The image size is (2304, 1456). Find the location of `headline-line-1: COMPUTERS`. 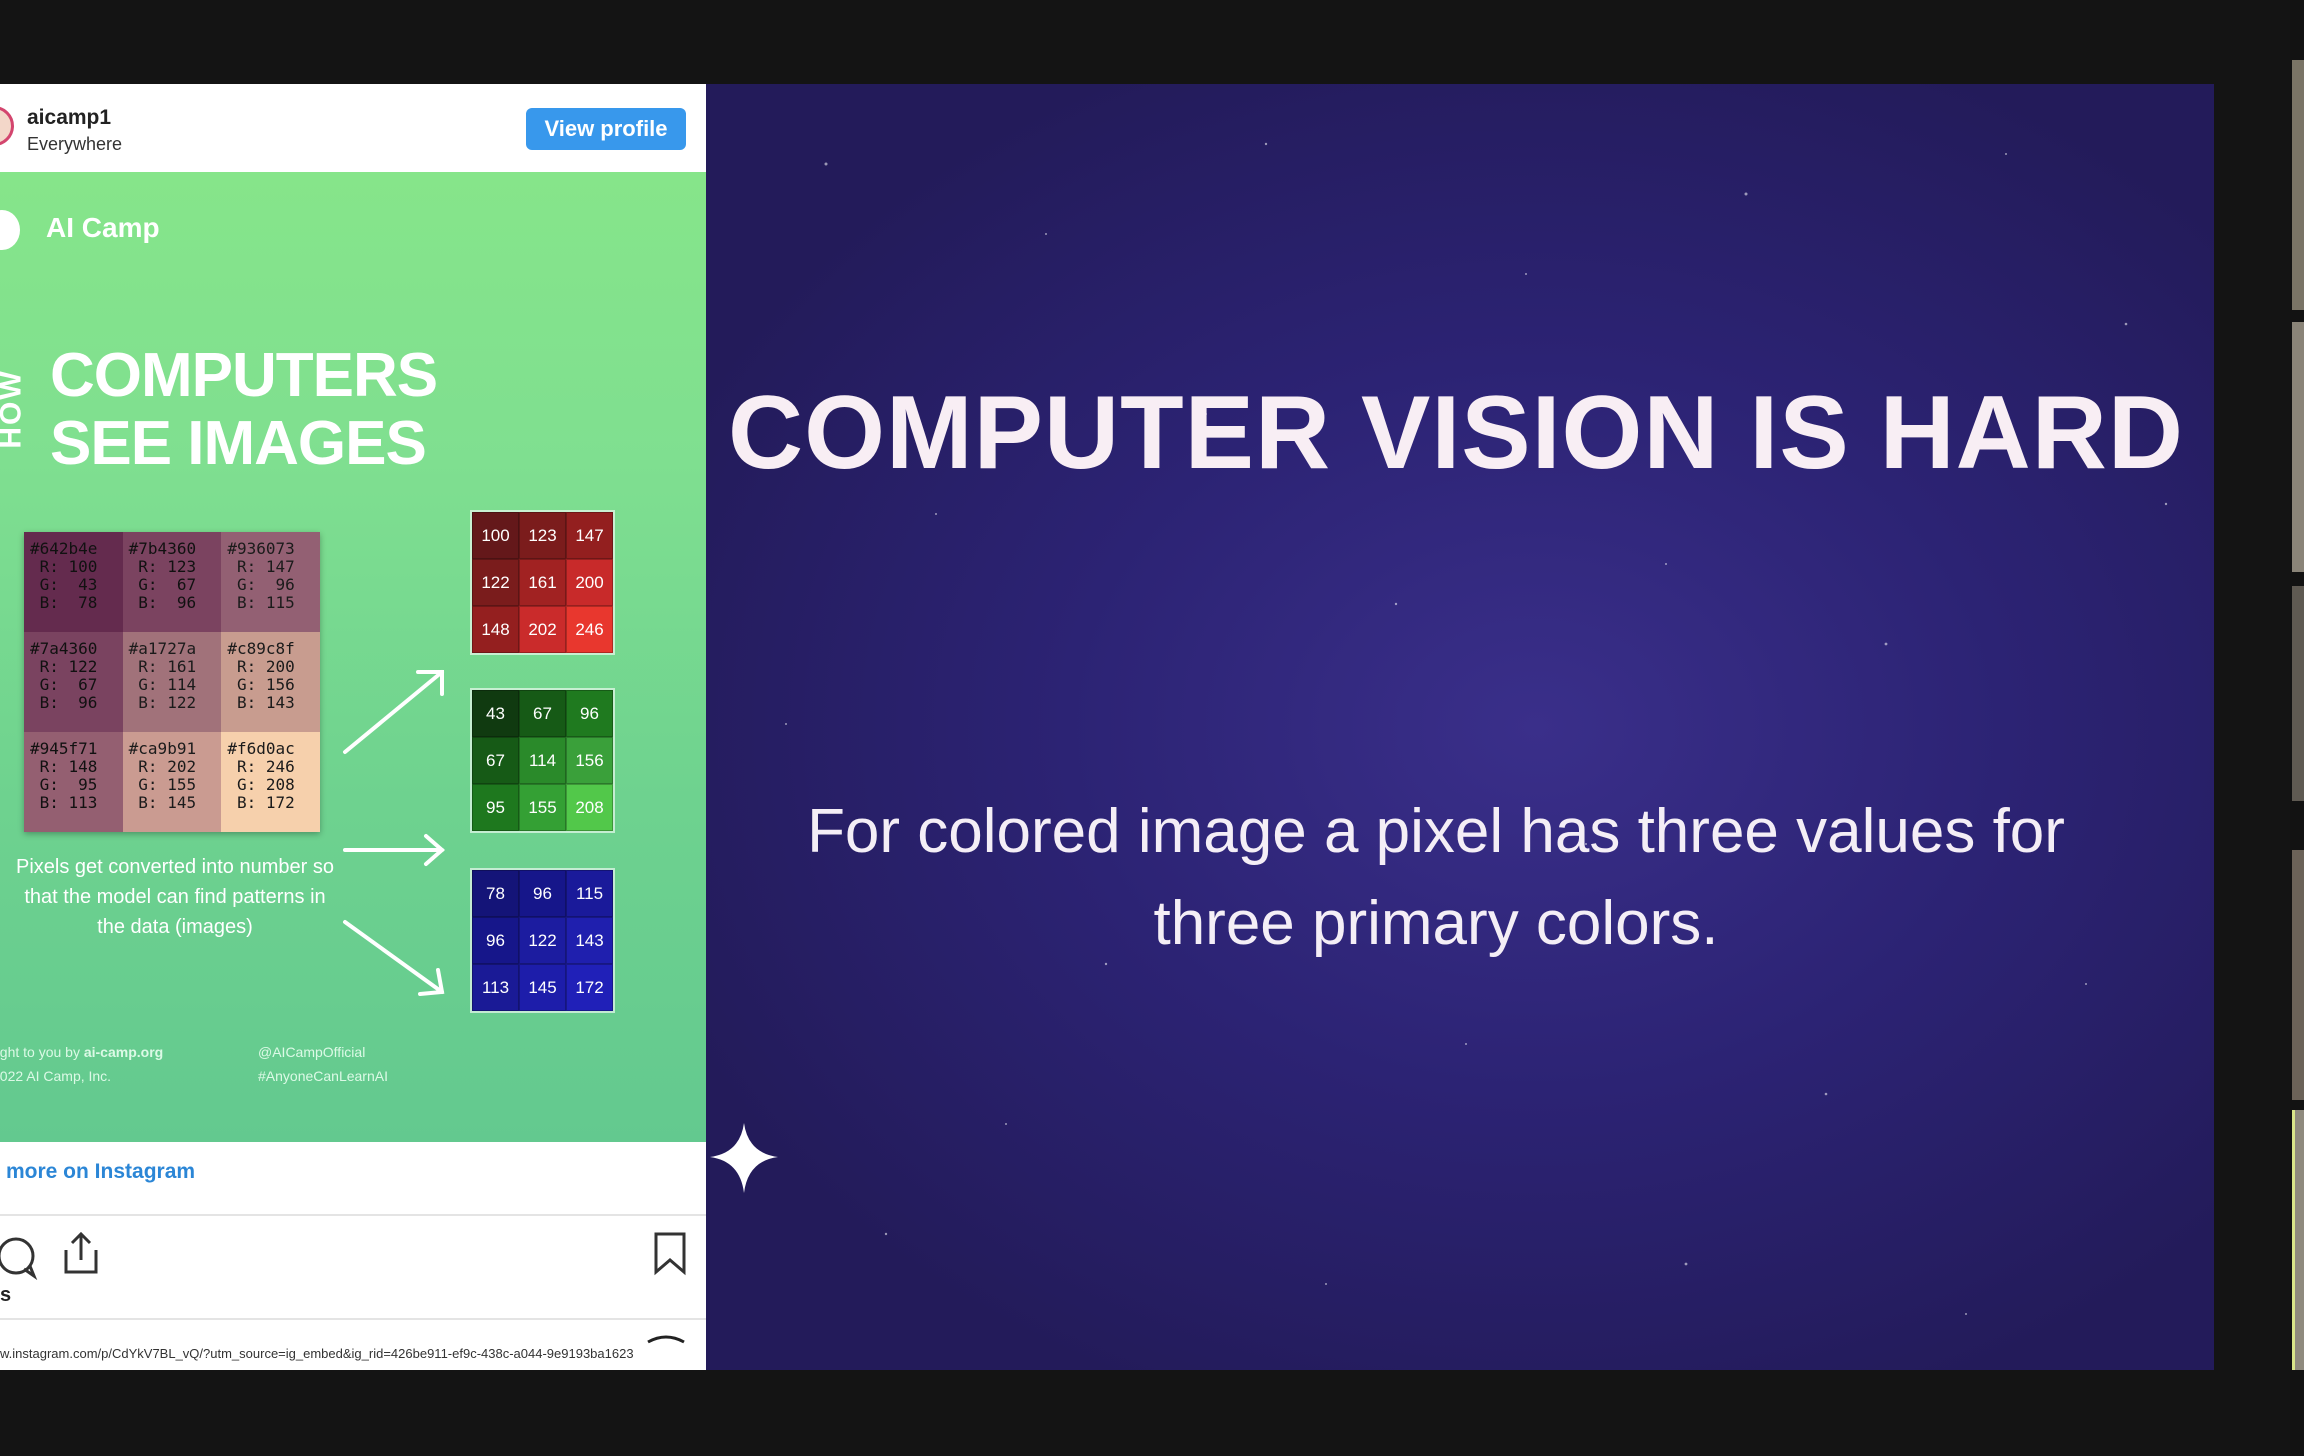

headline-line-1: COMPUTERS is located at coordinates (244, 375).